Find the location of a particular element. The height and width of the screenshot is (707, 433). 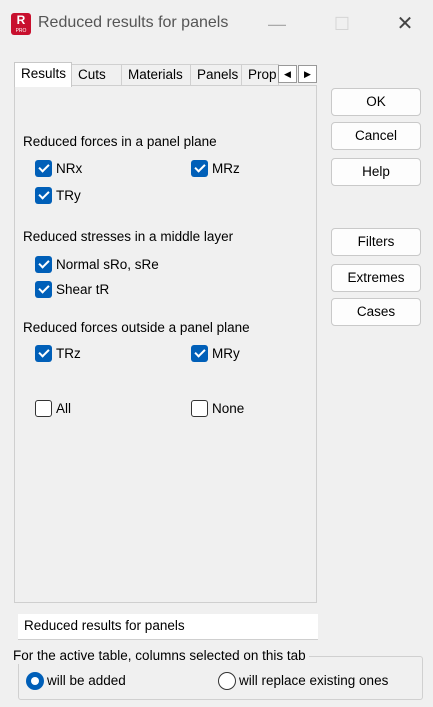

checkbox-none-label: None is located at coordinates (228, 408).